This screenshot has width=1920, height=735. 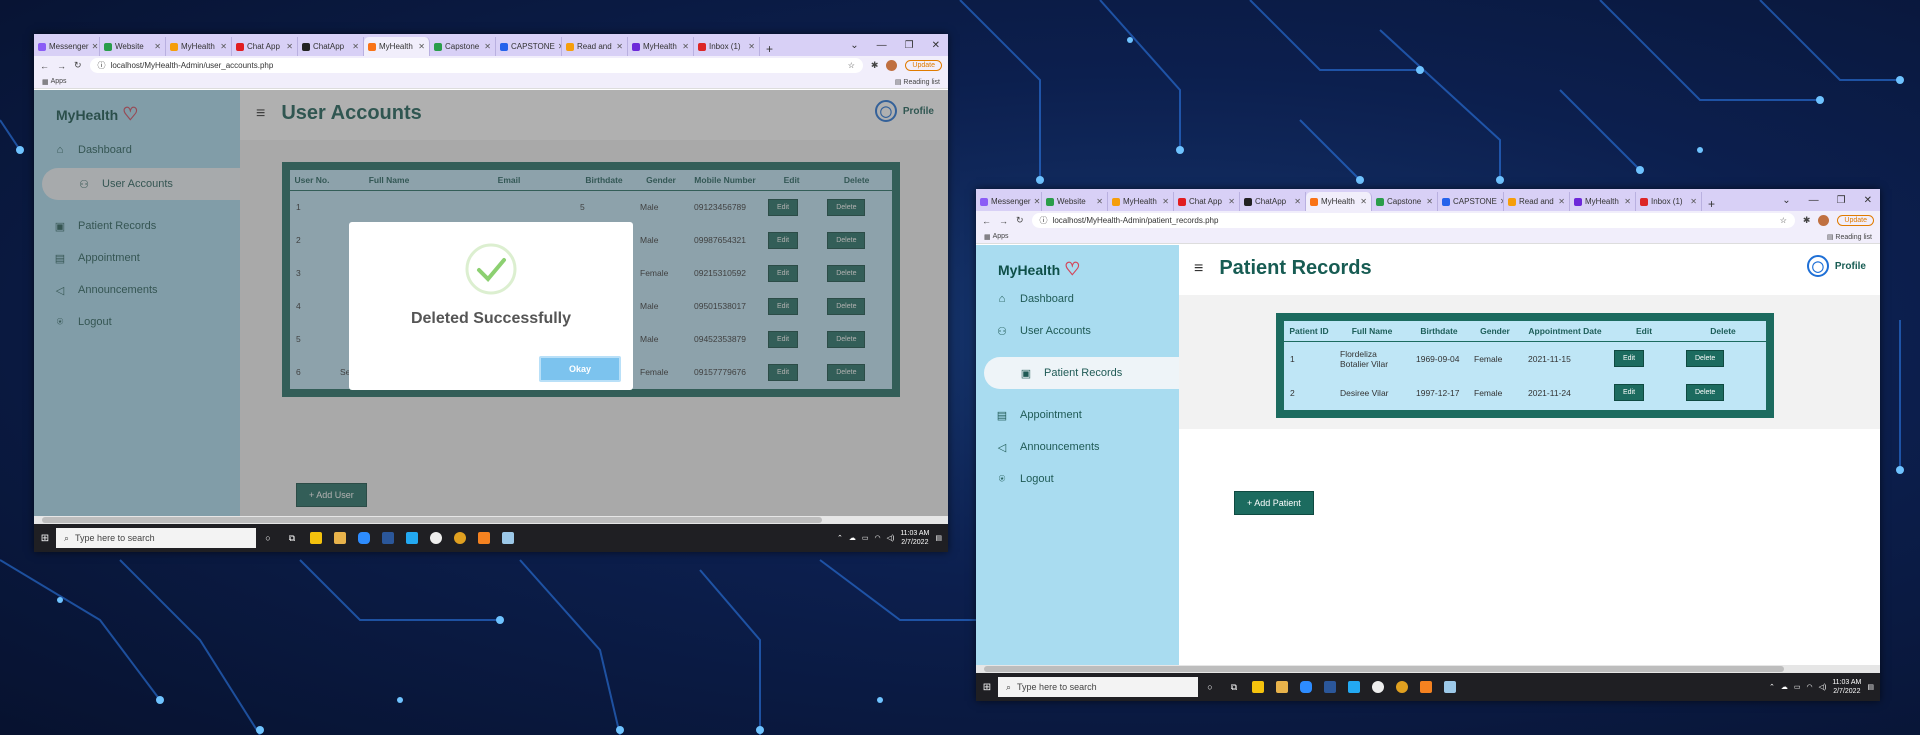 What do you see at coordinates (1001, 236) in the screenshot?
I see `apps-link: Apps` at bounding box center [1001, 236].